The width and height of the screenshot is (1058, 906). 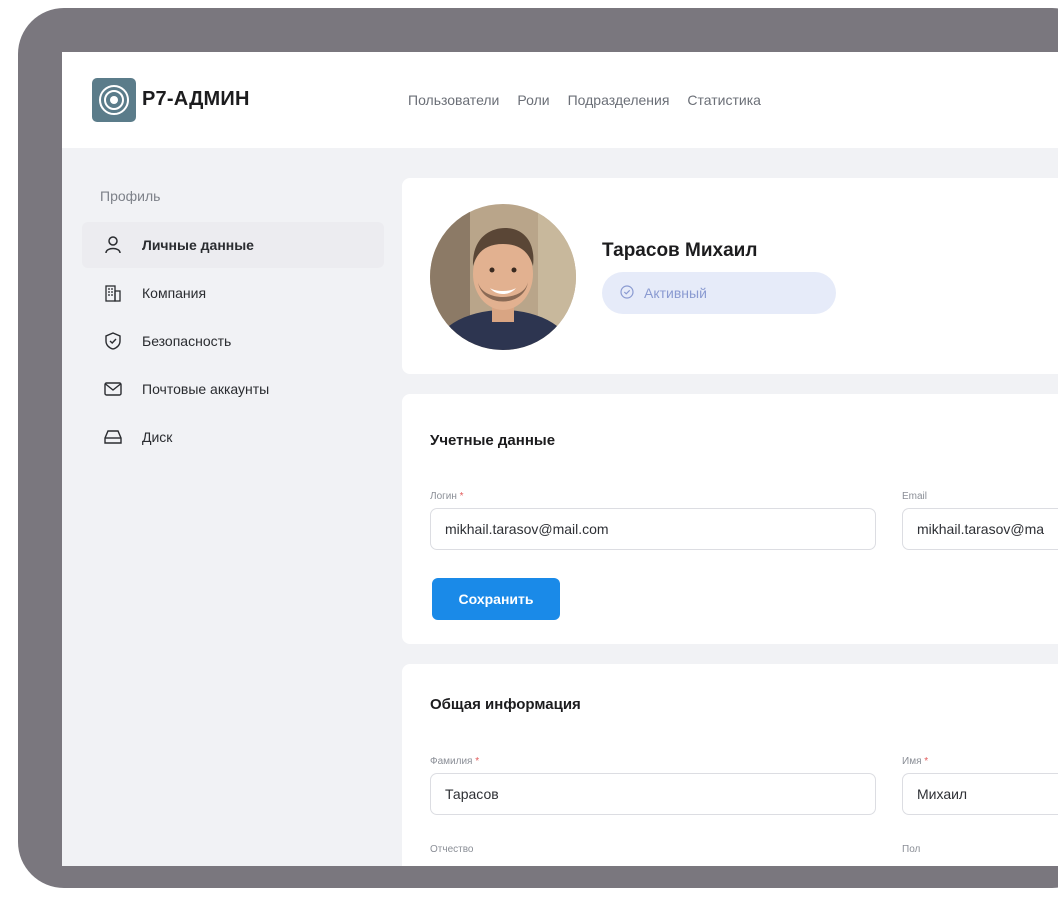 What do you see at coordinates (653, 529) in the screenshot?
I see `login-field: mikhail.tarasov@mail.com` at bounding box center [653, 529].